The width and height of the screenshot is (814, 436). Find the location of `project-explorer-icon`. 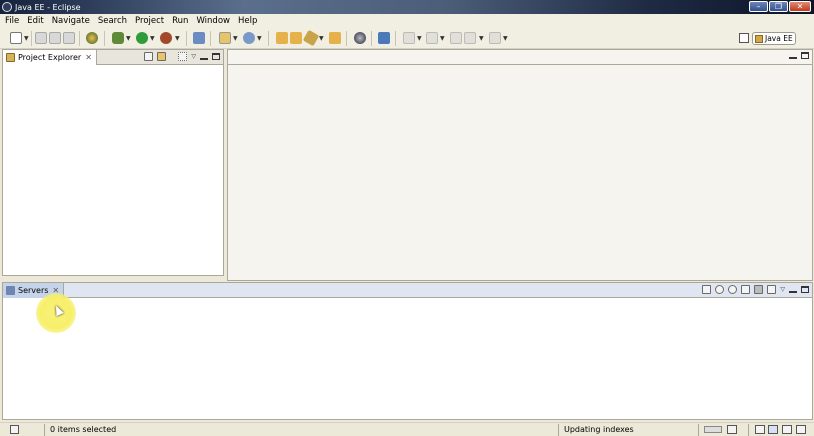

project-explorer-icon is located at coordinates (10, 57).